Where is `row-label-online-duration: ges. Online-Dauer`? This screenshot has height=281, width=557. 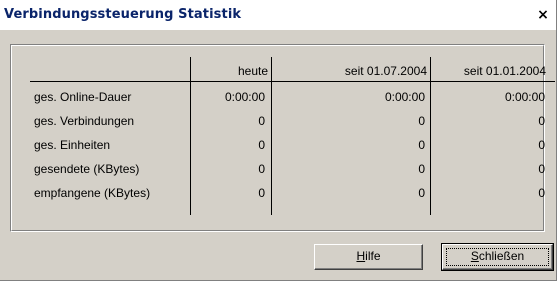 row-label-online-duration: ges. Online-Dauer is located at coordinates (83, 97).